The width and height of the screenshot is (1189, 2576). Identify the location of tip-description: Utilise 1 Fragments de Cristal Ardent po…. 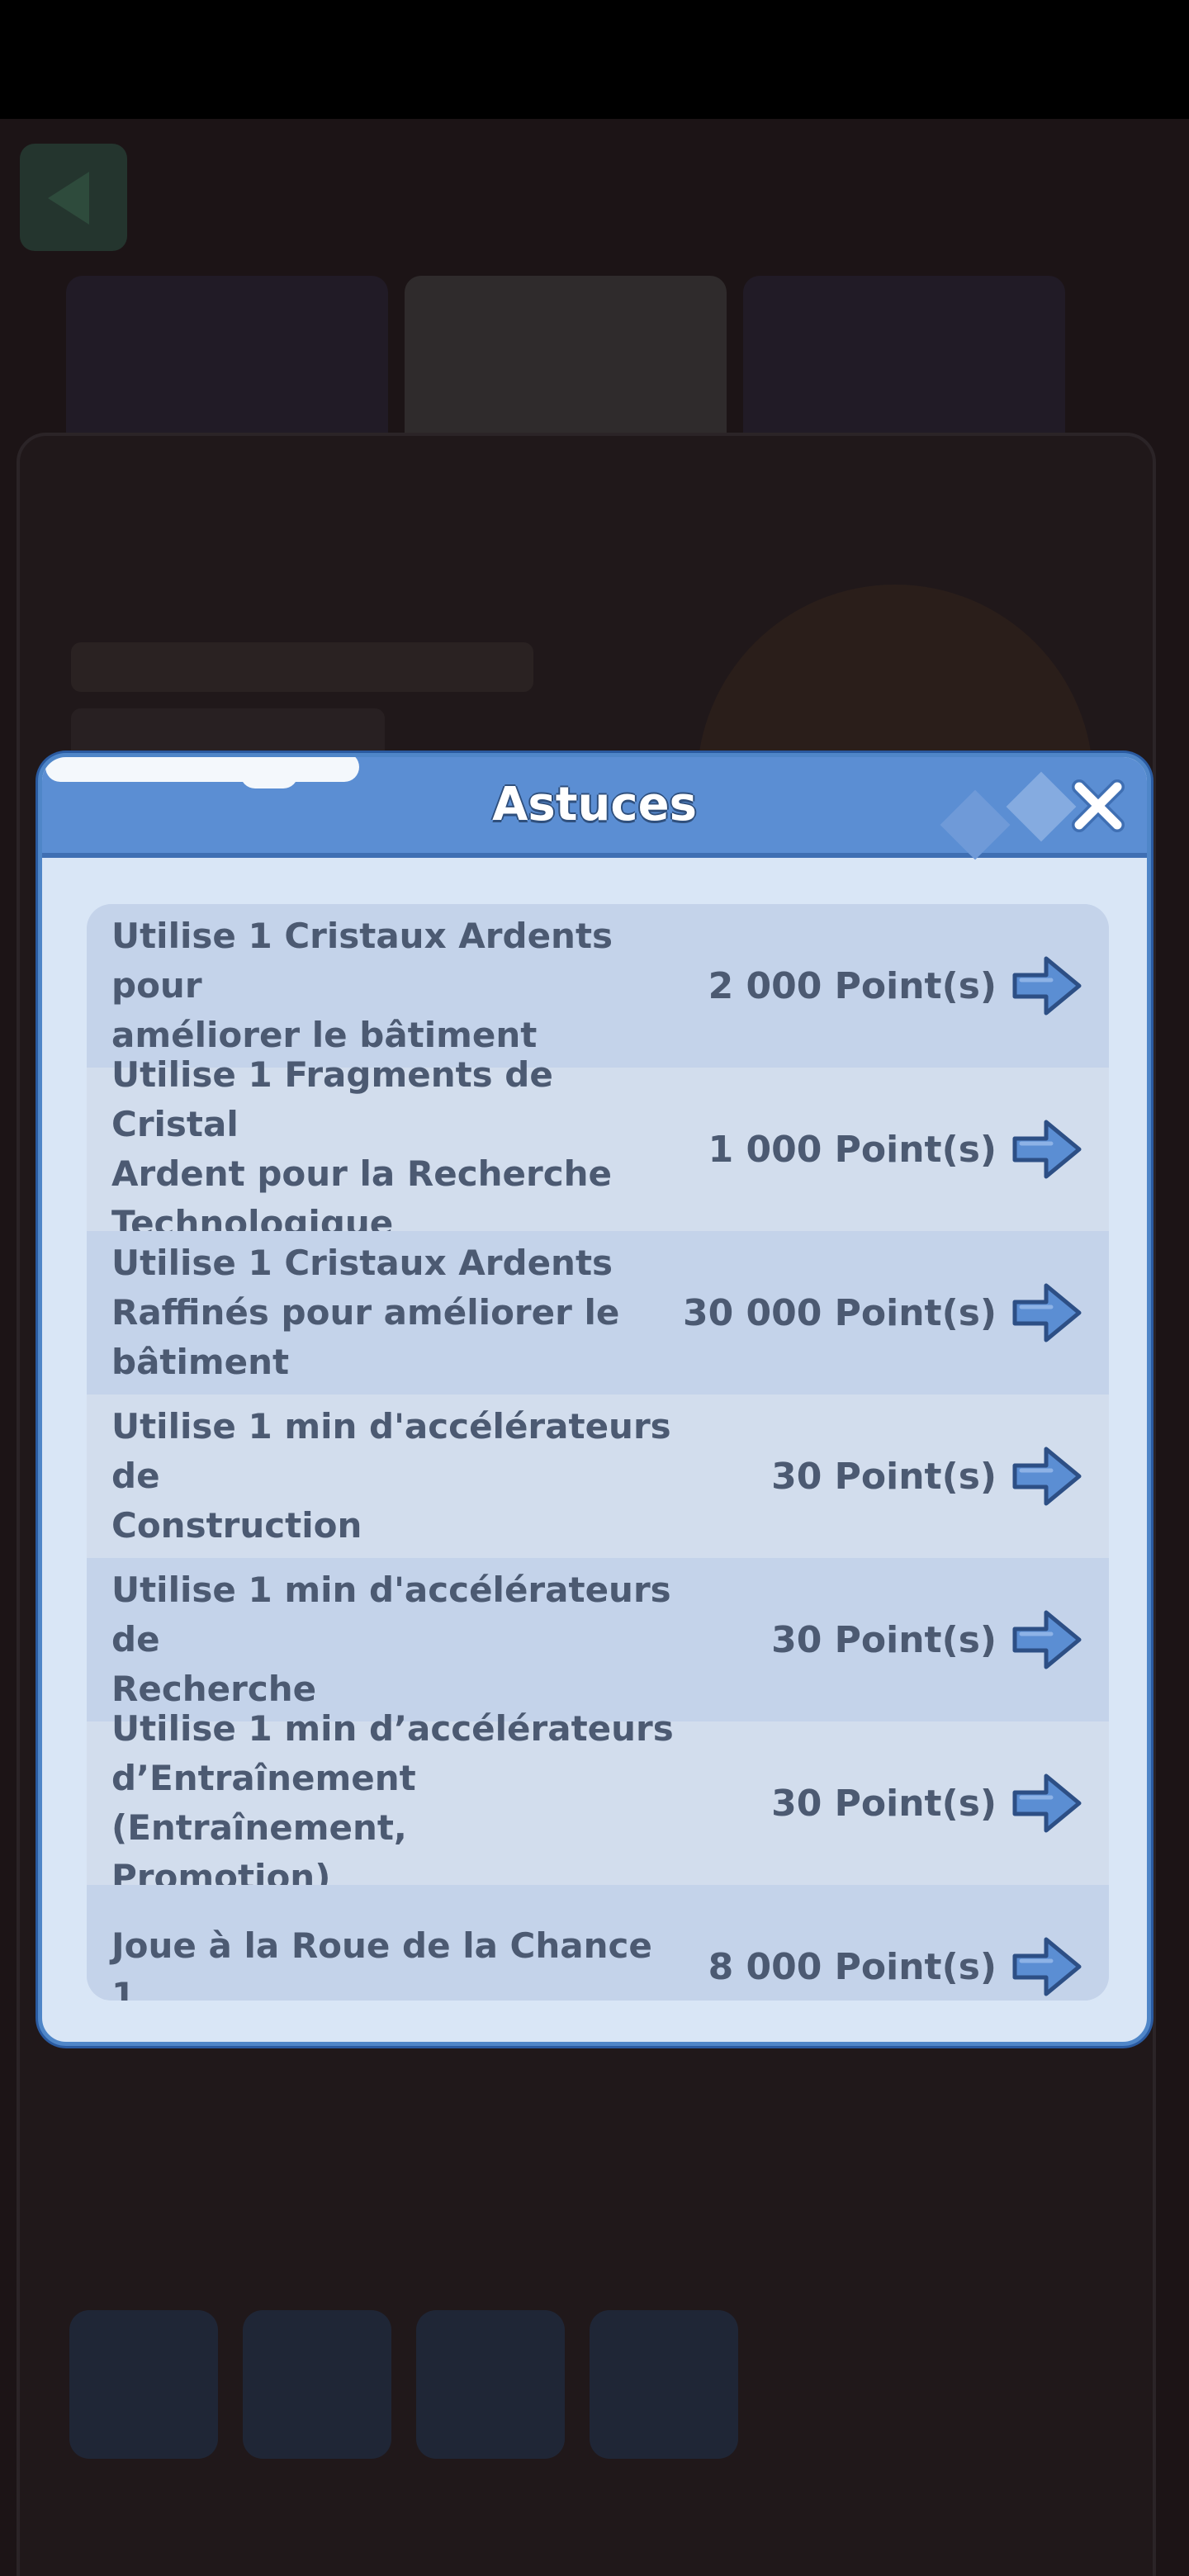
(361, 1148).